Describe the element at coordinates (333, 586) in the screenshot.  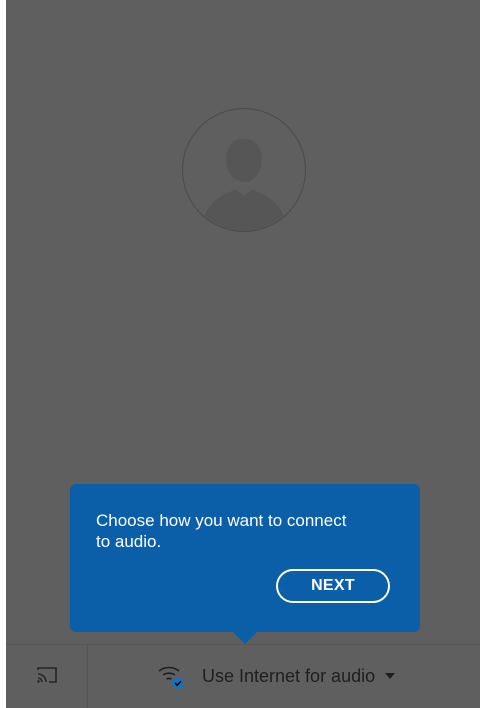
I see `next-button: NEXT` at that location.